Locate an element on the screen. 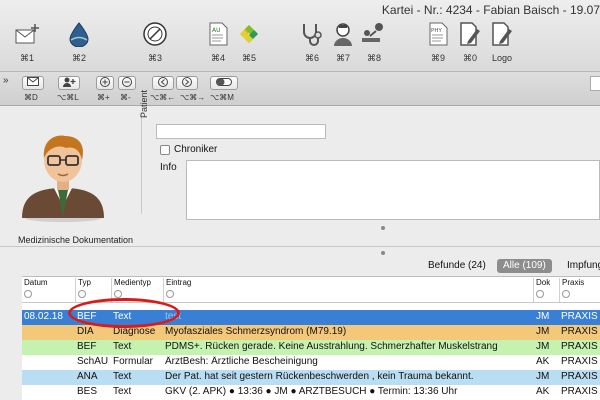 The image size is (600, 400). au-form-button: AU ⌘4 is located at coordinates (218, 42).